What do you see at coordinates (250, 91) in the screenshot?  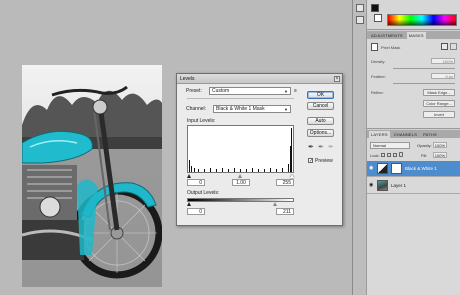 I see `preset-select: Custom ▼` at bounding box center [250, 91].